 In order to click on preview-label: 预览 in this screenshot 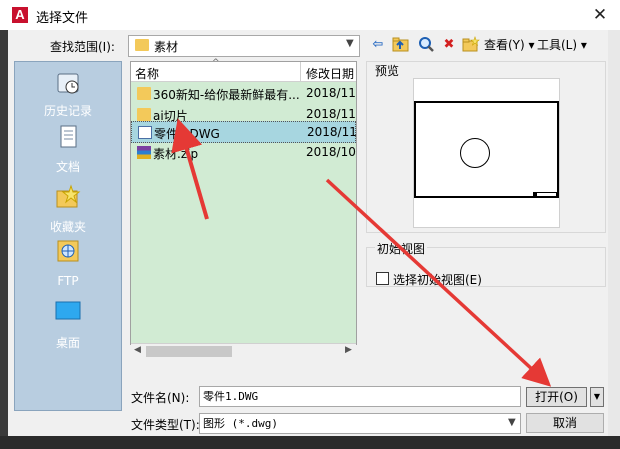, I will do `click(387, 71)`.